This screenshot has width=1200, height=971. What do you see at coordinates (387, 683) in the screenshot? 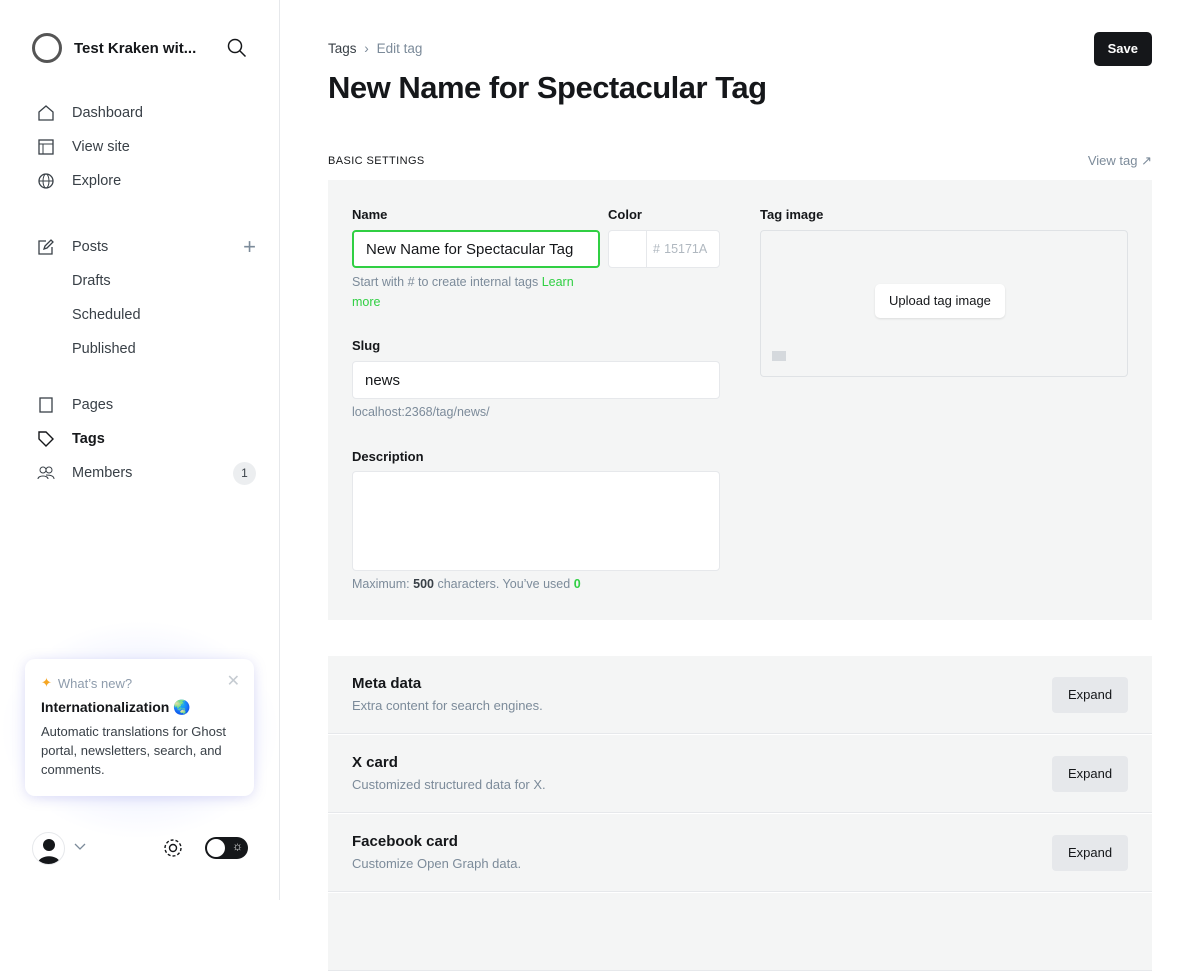
I see `section-title: Meta data` at bounding box center [387, 683].